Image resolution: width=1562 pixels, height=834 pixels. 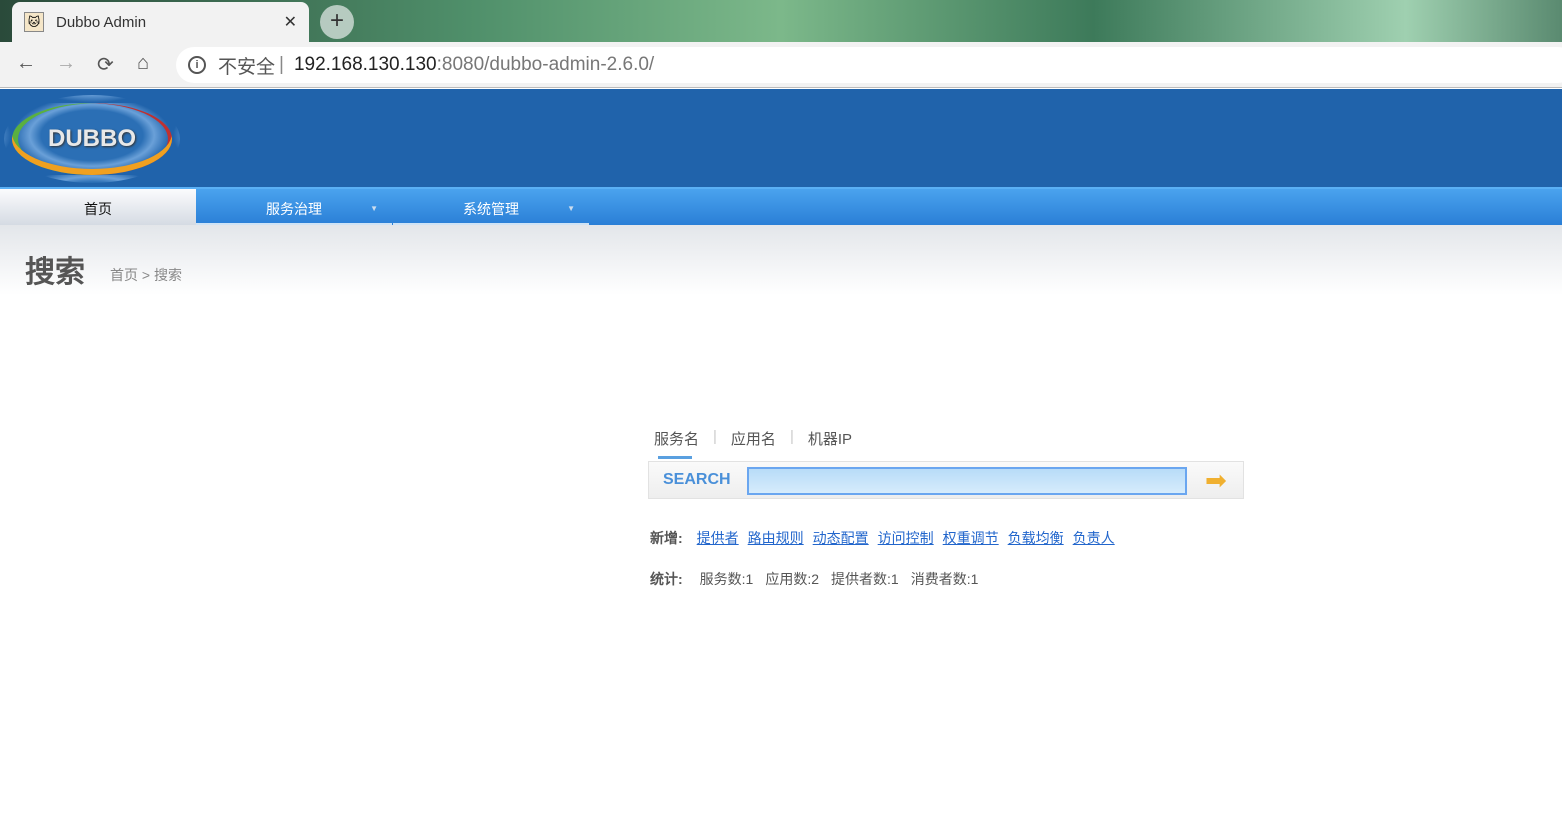 I want to click on add-config-link: 动态配置, so click(x=841, y=538).